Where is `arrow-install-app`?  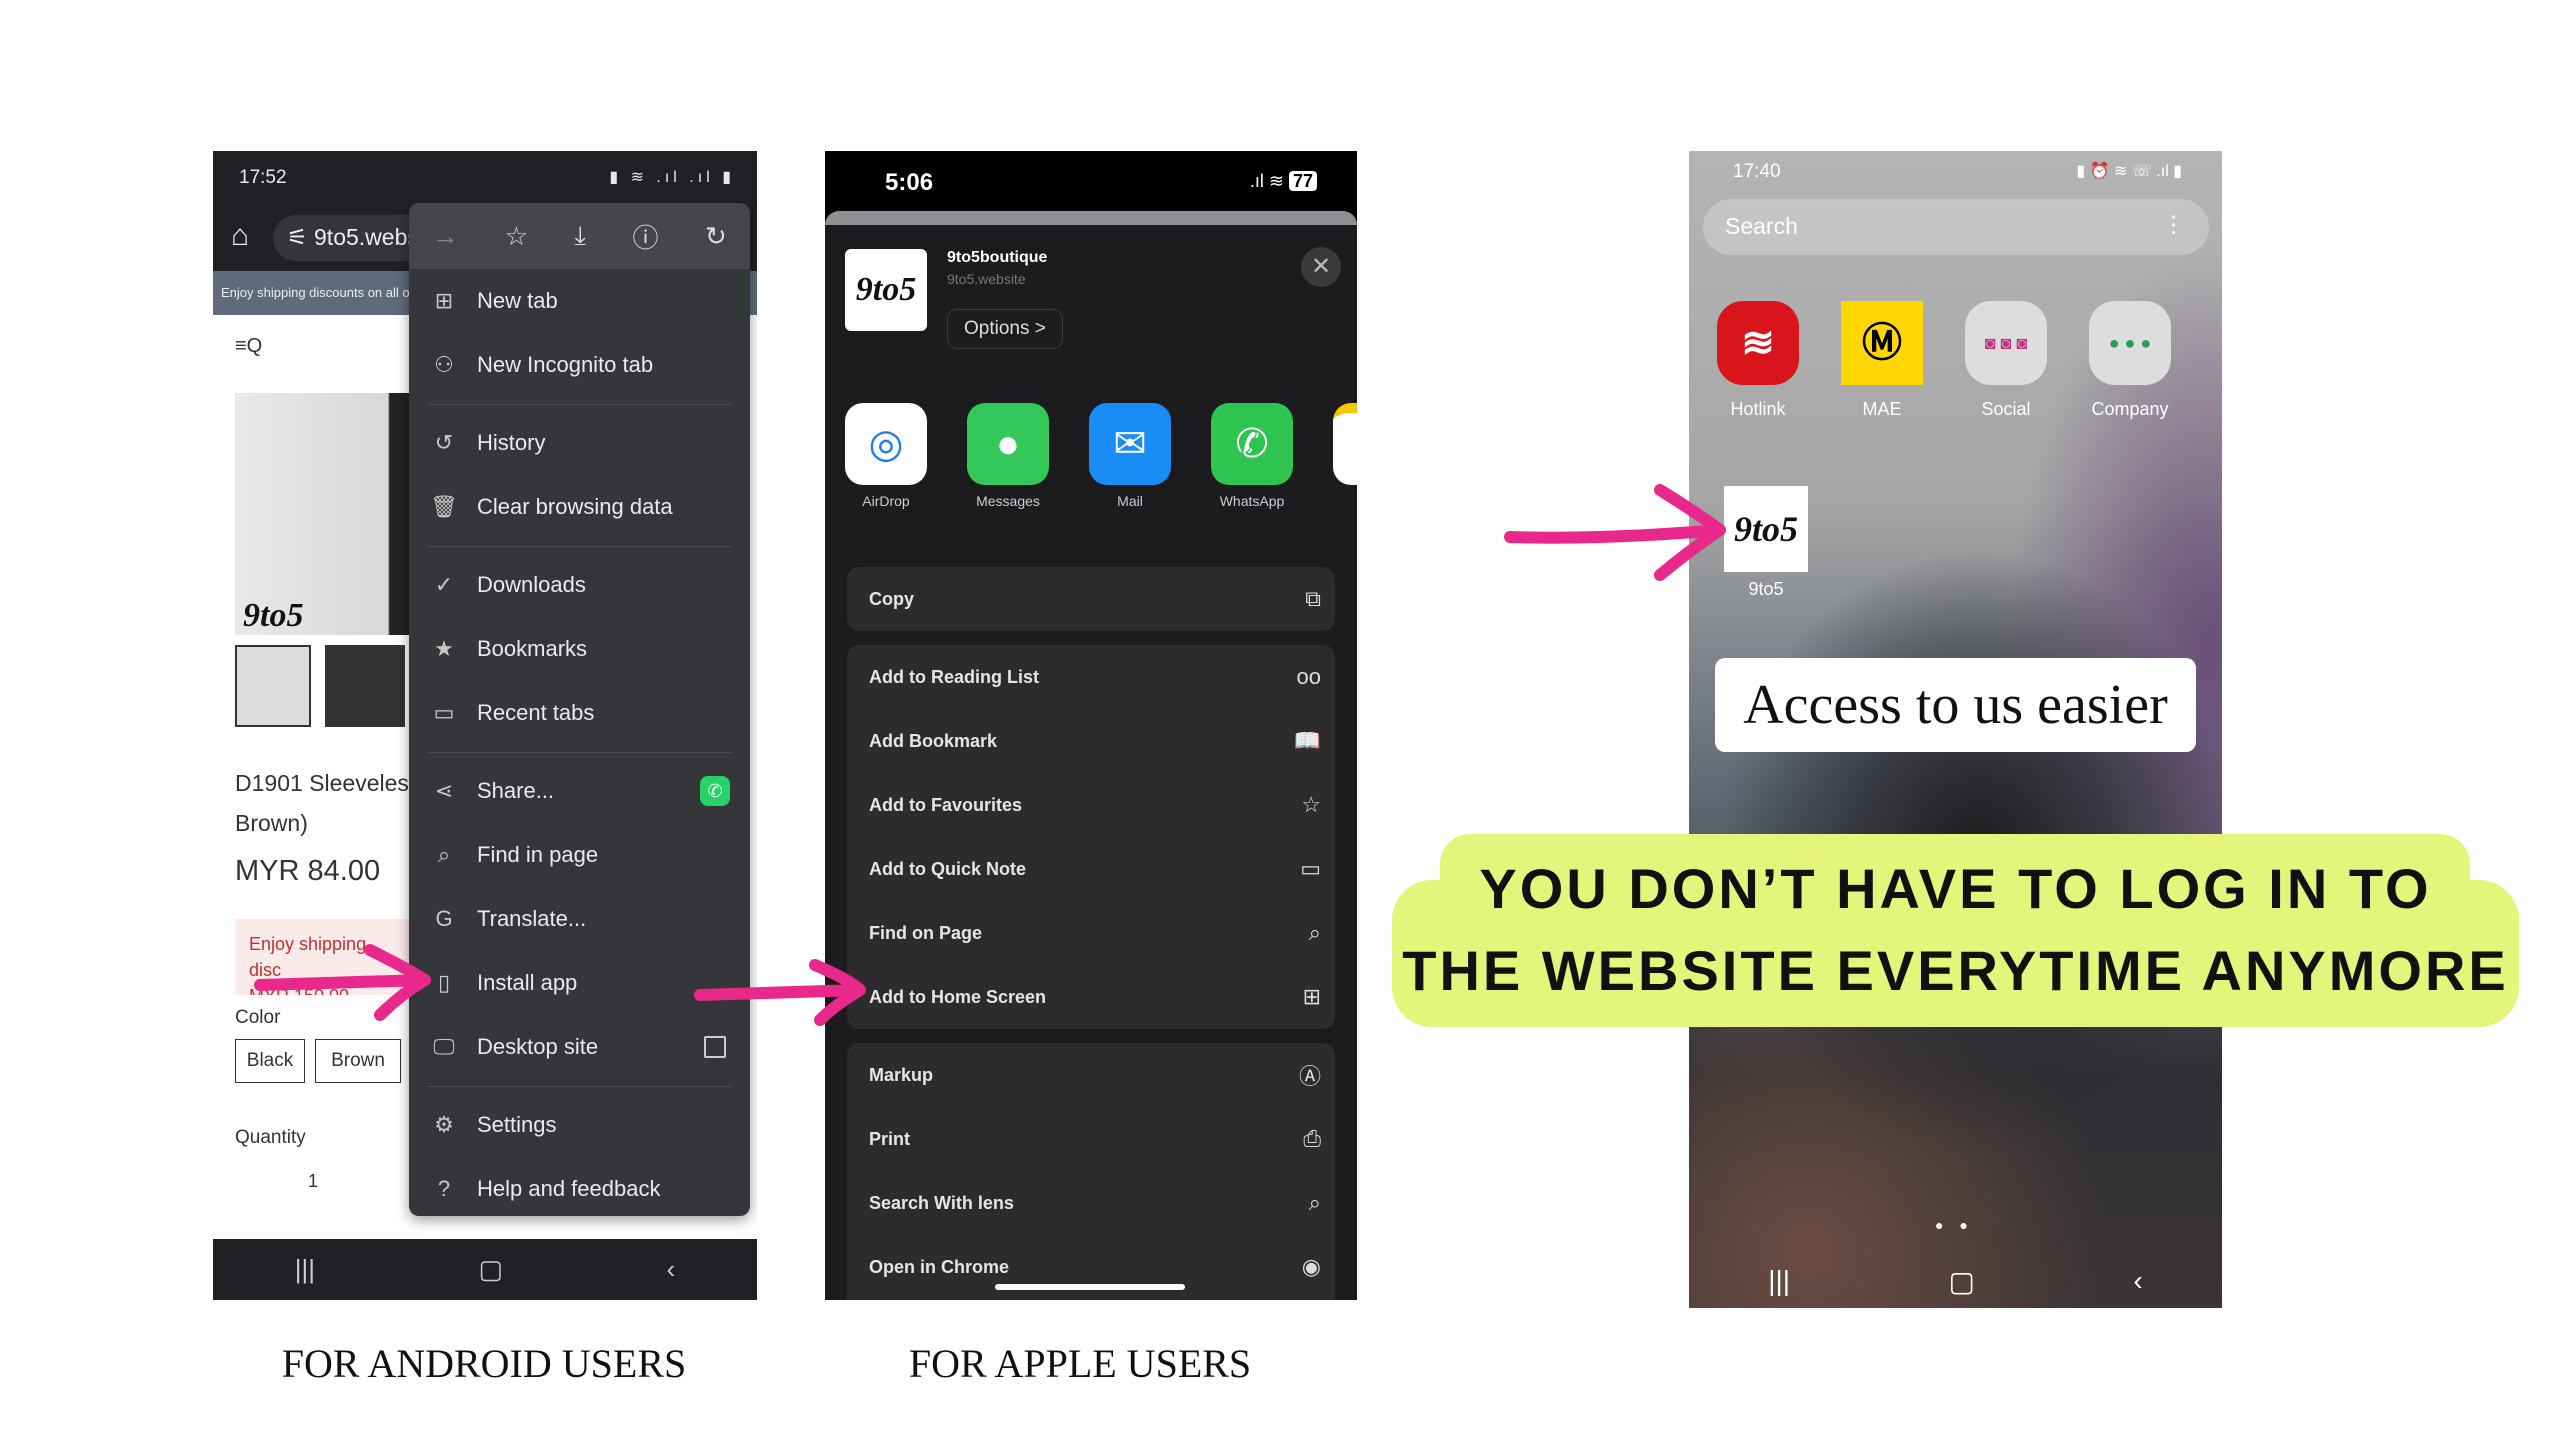 arrow-install-app is located at coordinates (342, 982).